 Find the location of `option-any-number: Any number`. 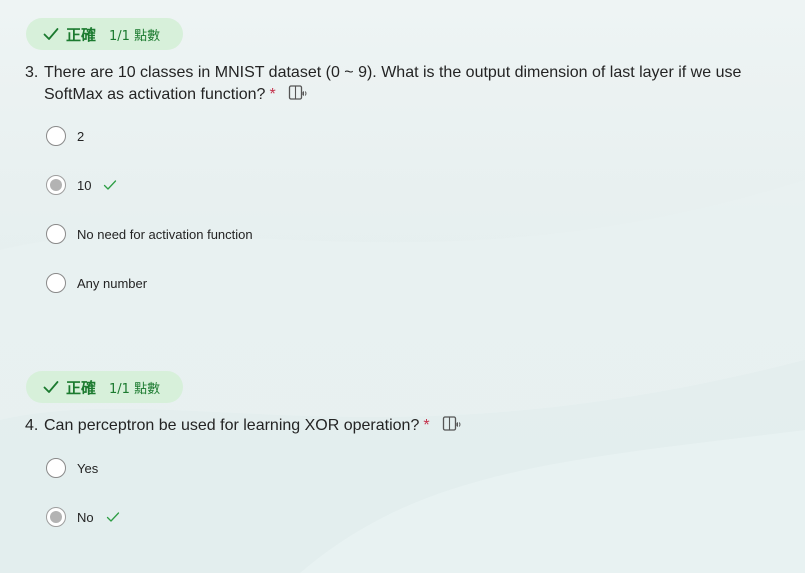

option-any-number: Any number is located at coordinates (96, 283).